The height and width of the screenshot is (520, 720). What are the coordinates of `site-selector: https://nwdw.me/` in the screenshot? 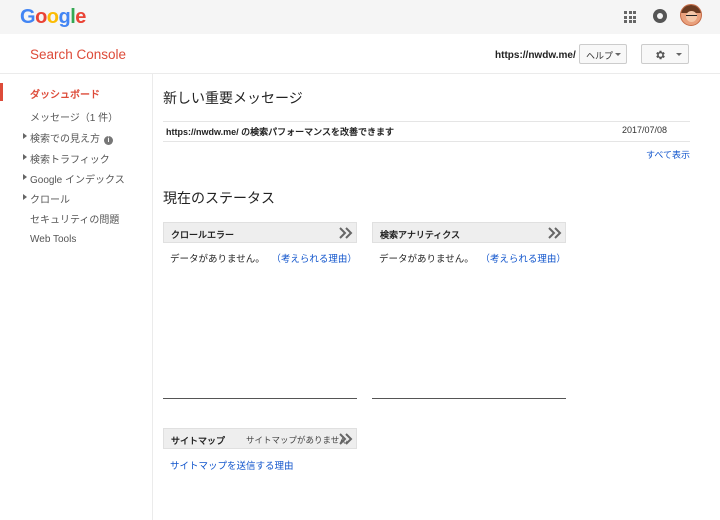 It's located at (535, 55).